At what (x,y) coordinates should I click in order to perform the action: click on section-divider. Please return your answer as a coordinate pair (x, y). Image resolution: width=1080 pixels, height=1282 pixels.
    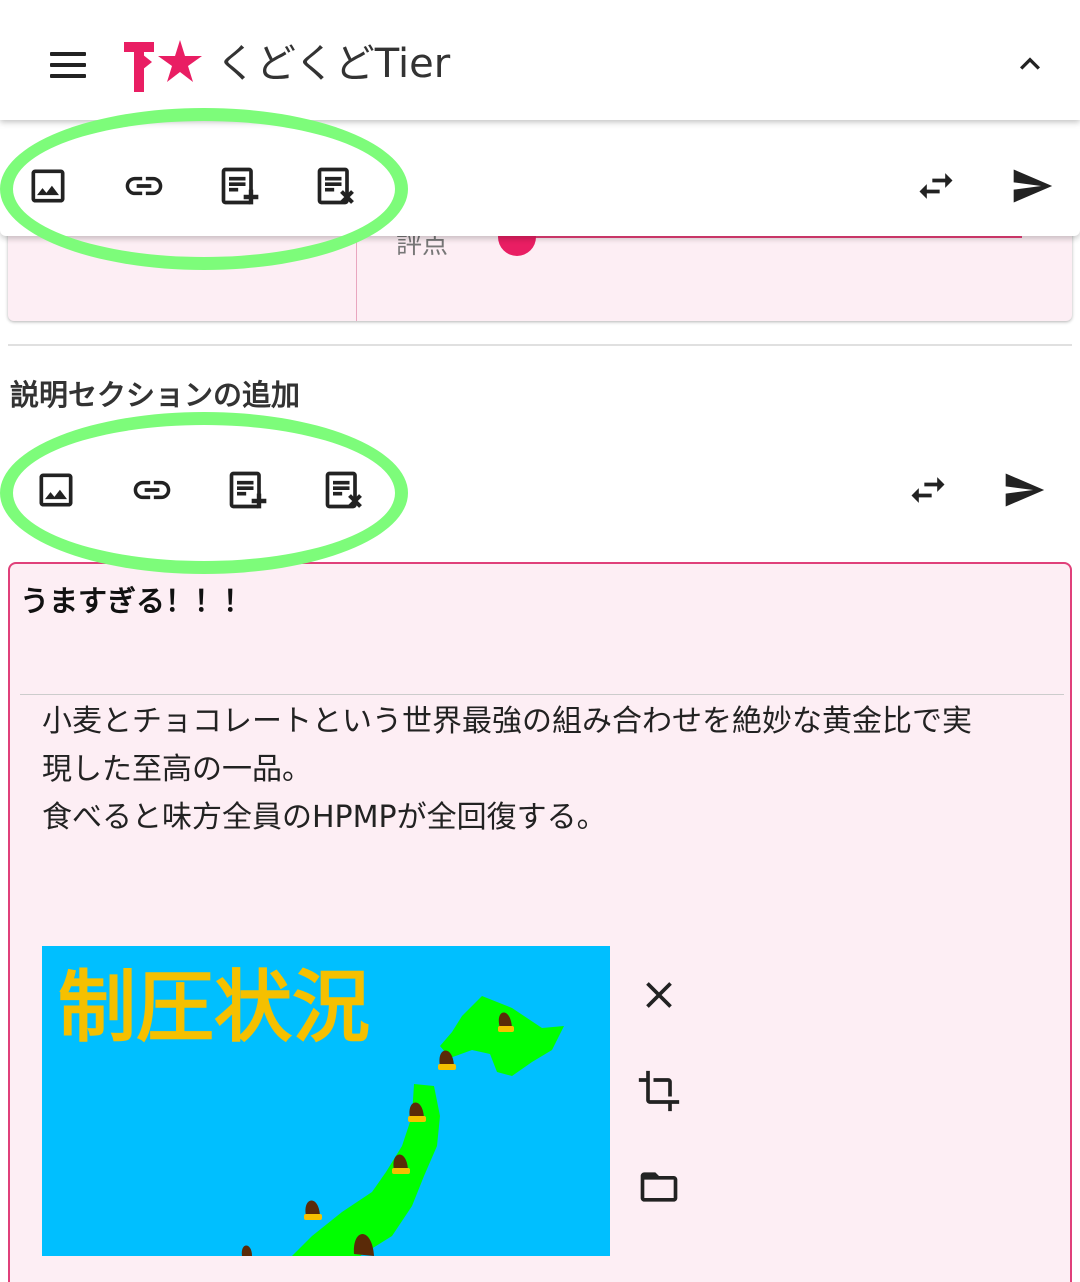
    Looking at the image, I should click on (540, 345).